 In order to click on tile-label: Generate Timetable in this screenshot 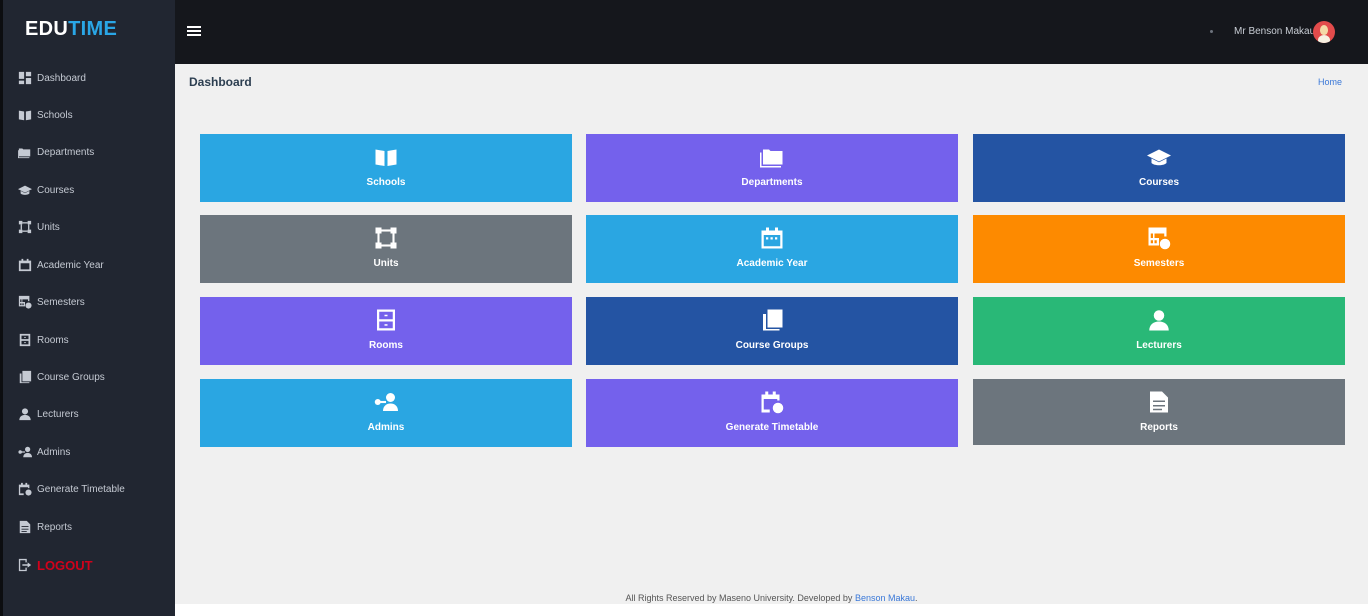, I will do `click(772, 427)`.